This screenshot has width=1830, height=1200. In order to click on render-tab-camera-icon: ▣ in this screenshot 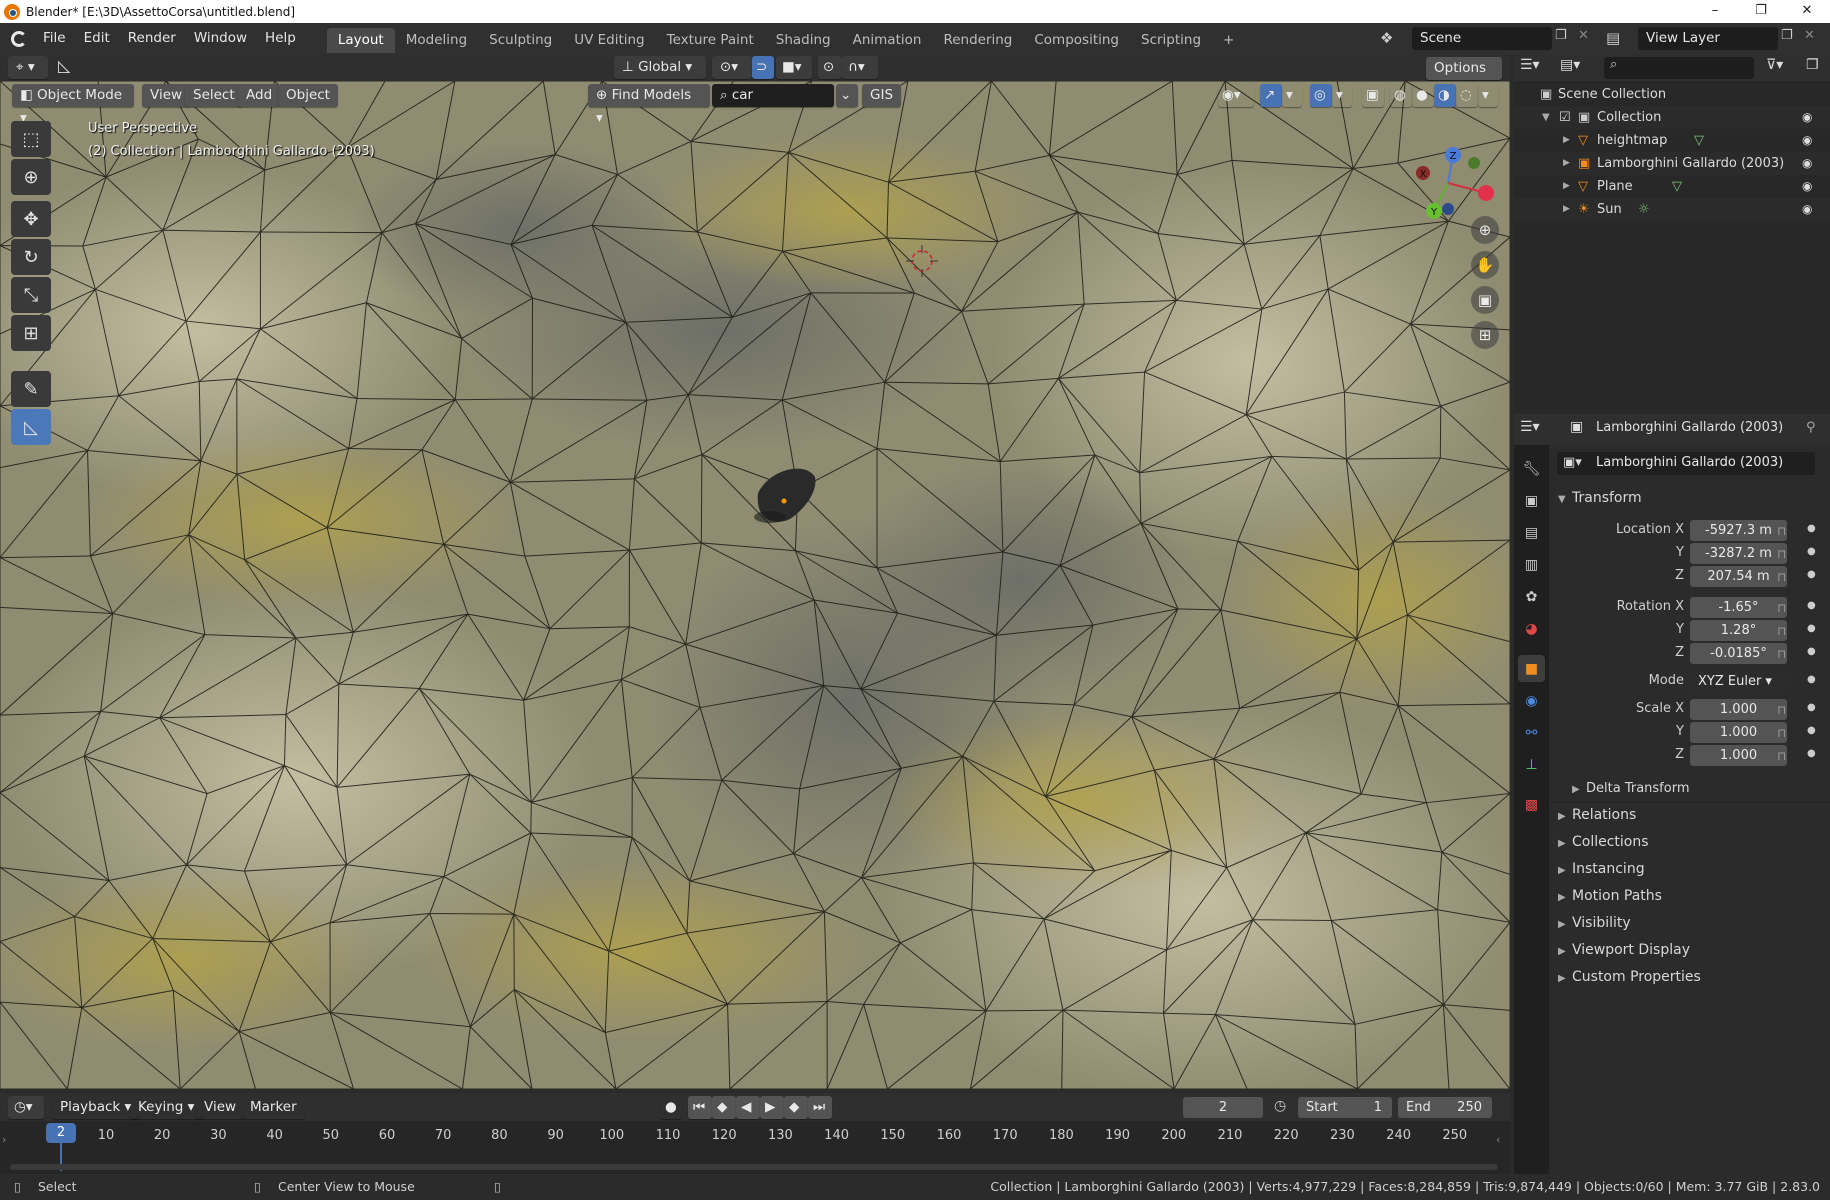, I will do `click(1531, 500)`.